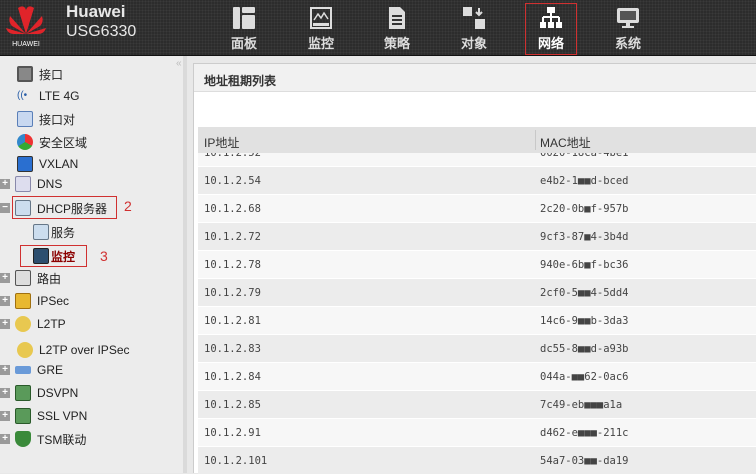 This screenshot has height=474, width=756. I want to click on mac-cell: dc55-8■■d-a93b, so click(584, 349).